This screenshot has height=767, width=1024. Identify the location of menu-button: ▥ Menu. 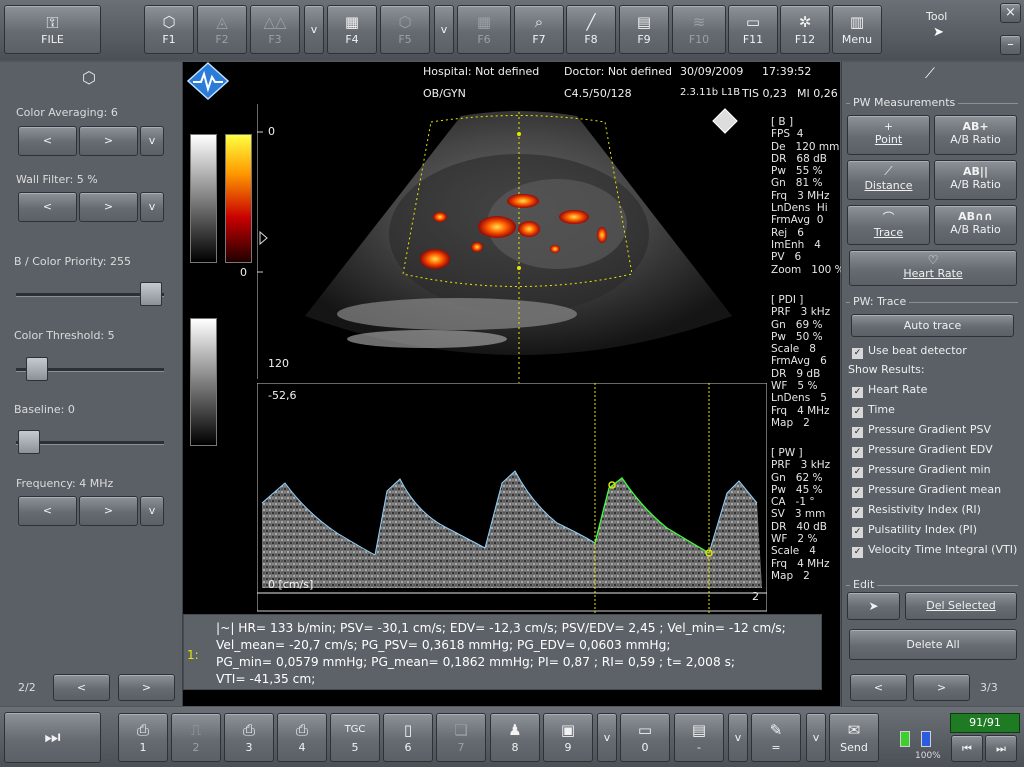
(857, 29).